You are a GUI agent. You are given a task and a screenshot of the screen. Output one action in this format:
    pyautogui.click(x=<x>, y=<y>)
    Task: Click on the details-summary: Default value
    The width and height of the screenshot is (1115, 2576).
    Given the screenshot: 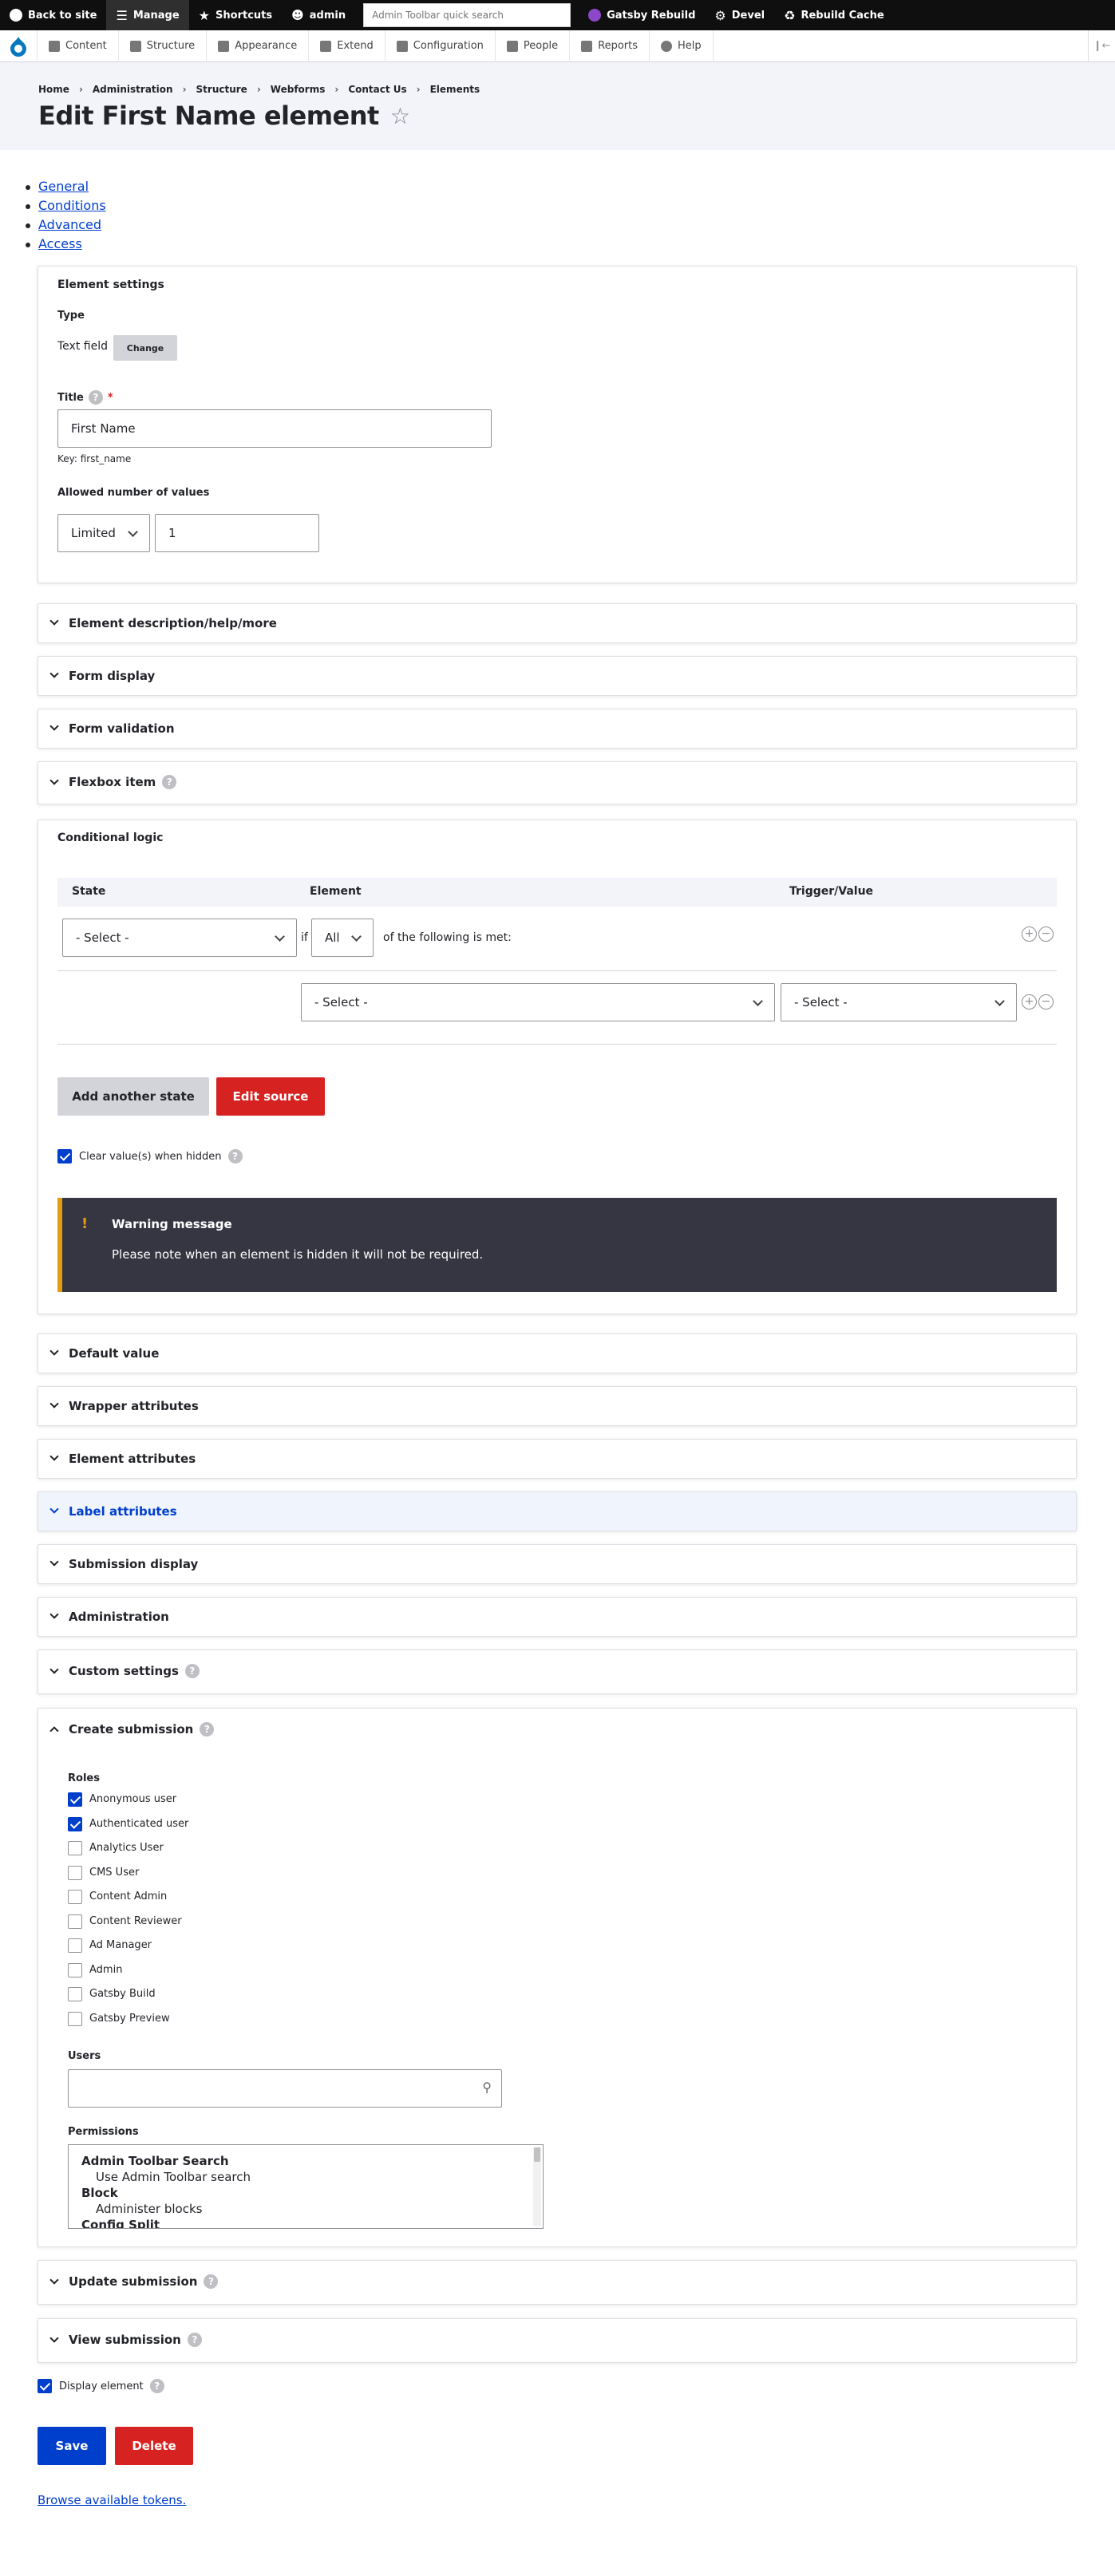 What is the action you would take?
    pyautogui.click(x=114, y=1353)
    